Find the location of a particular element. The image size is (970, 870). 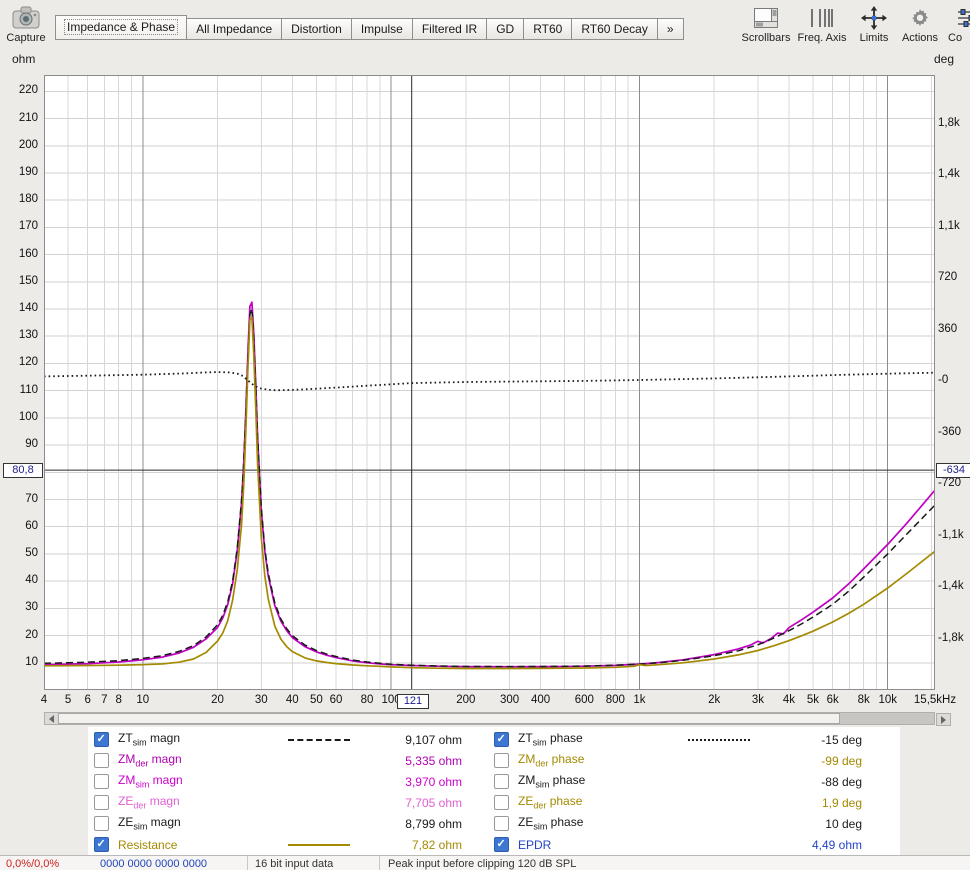

limits-icon is located at coordinates (874, 17).